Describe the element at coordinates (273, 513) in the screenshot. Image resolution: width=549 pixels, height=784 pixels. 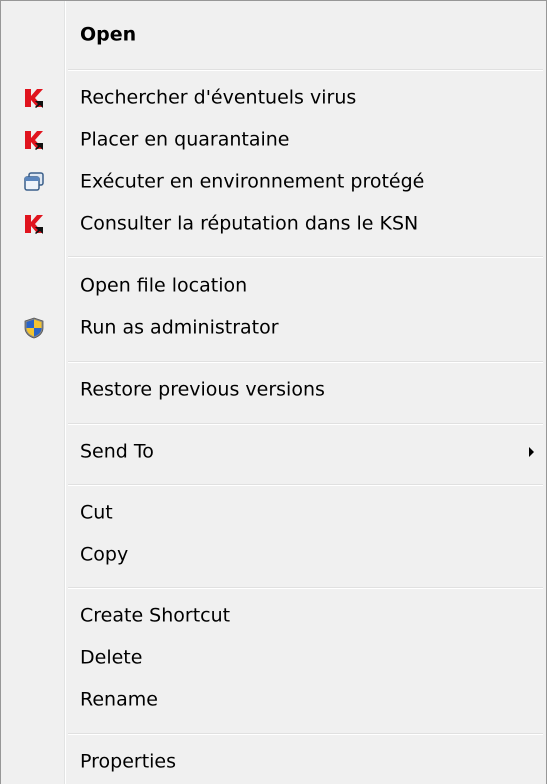
I see `menu-item-cut: Cut` at that location.